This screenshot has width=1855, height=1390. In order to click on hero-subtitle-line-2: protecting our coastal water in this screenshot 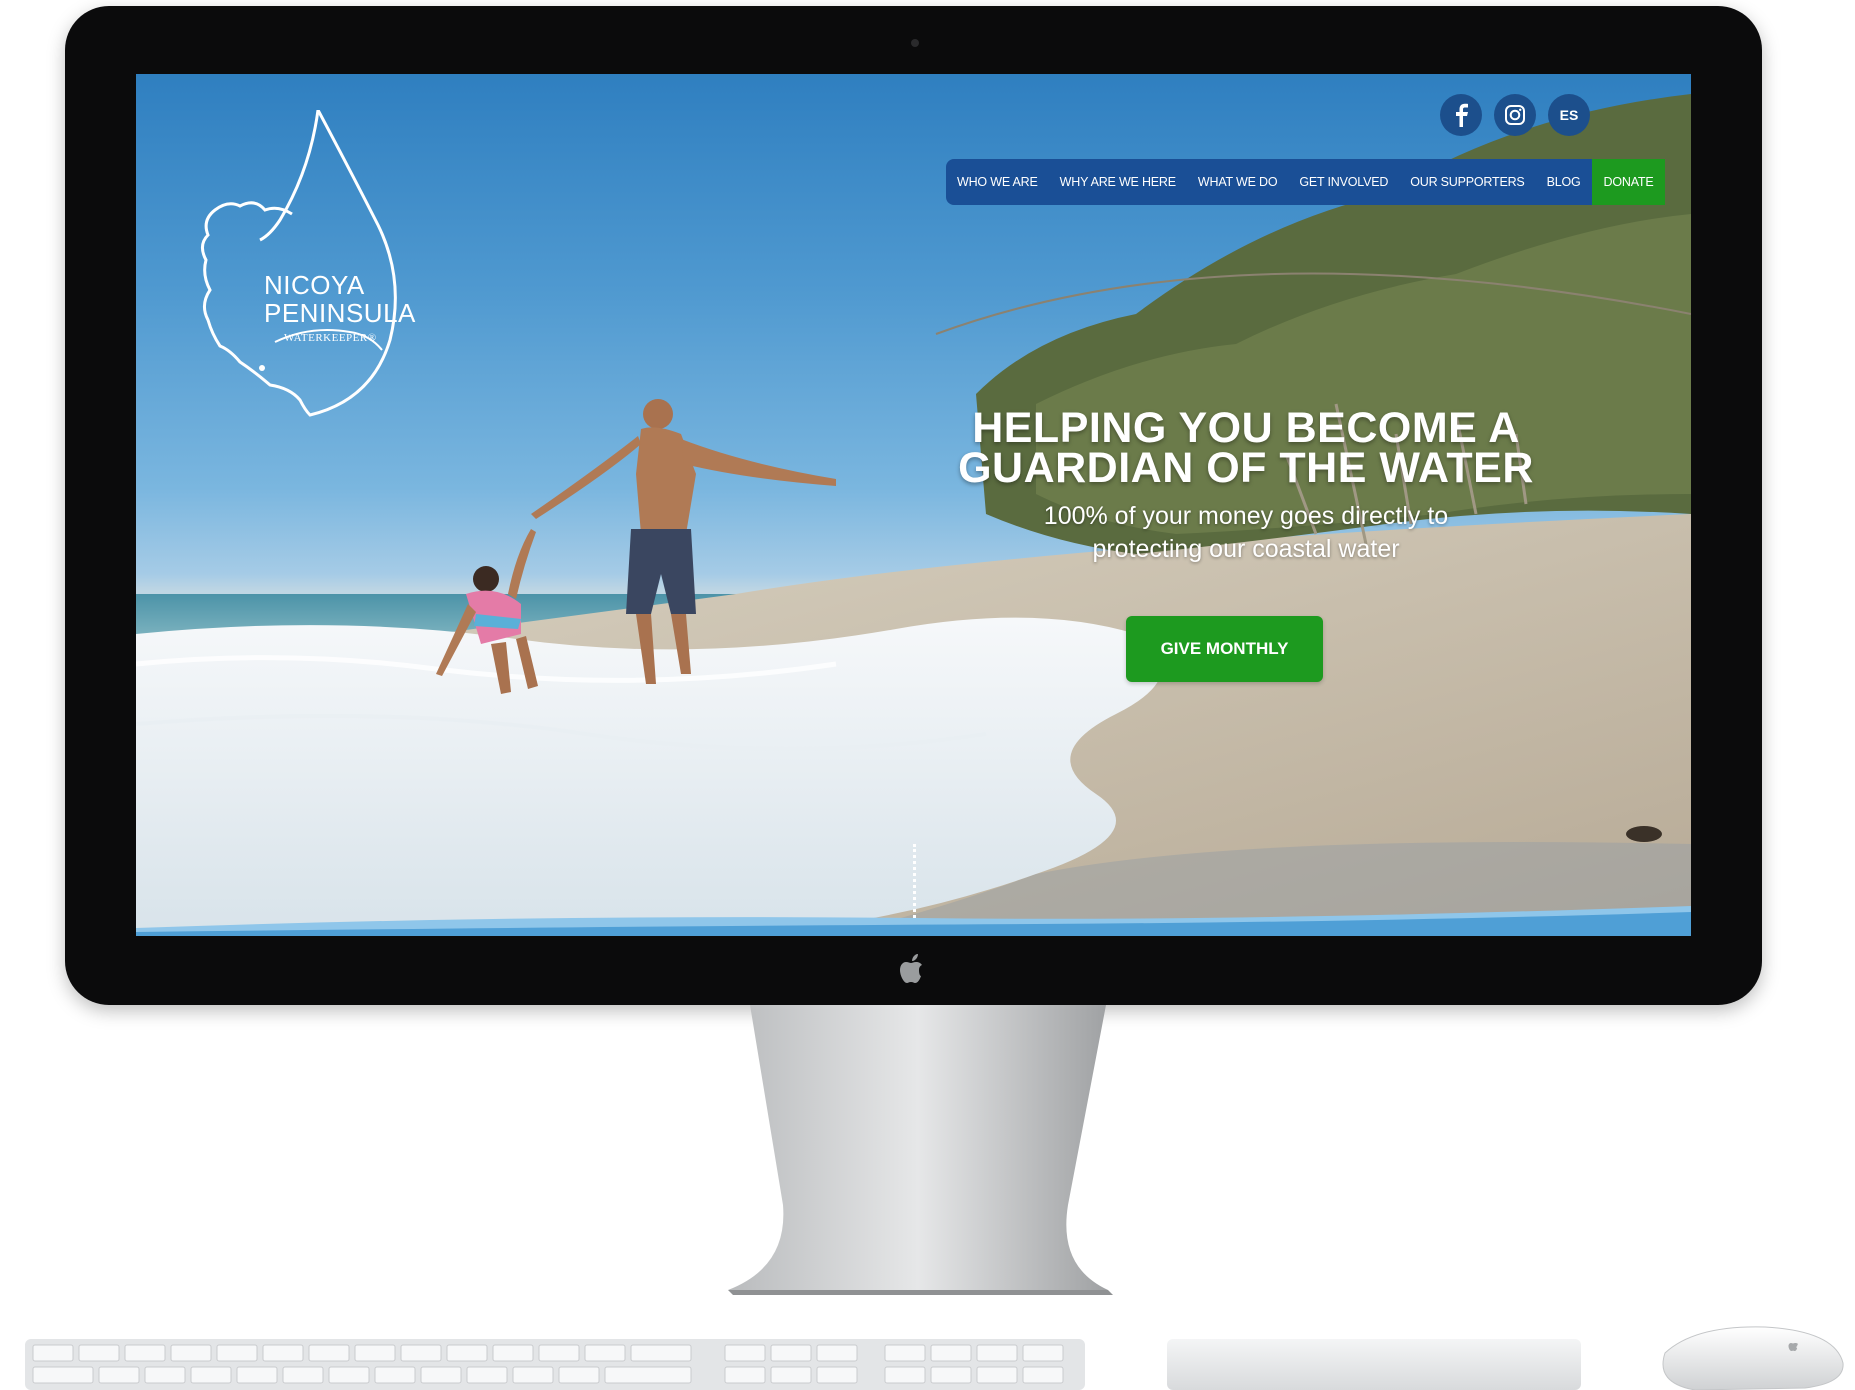, I will do `click(1246, 549)`.